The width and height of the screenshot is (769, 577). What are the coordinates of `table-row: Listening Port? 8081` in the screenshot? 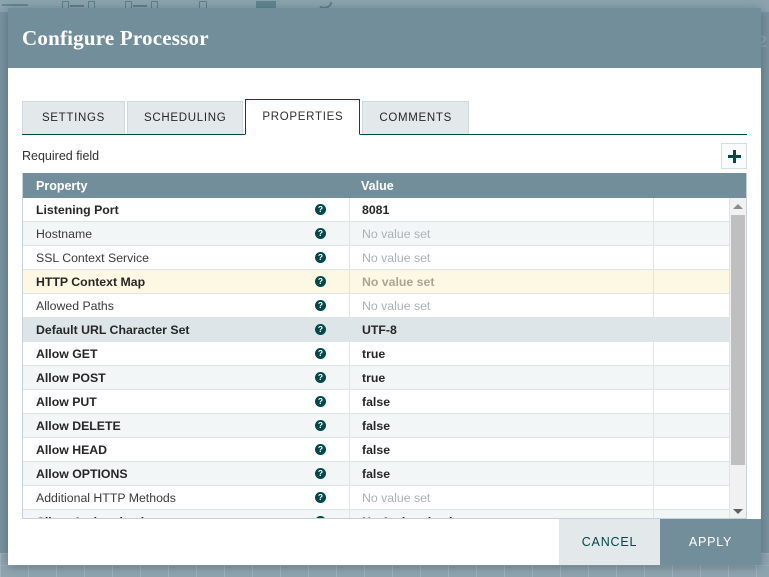 It's located at (384, 210).